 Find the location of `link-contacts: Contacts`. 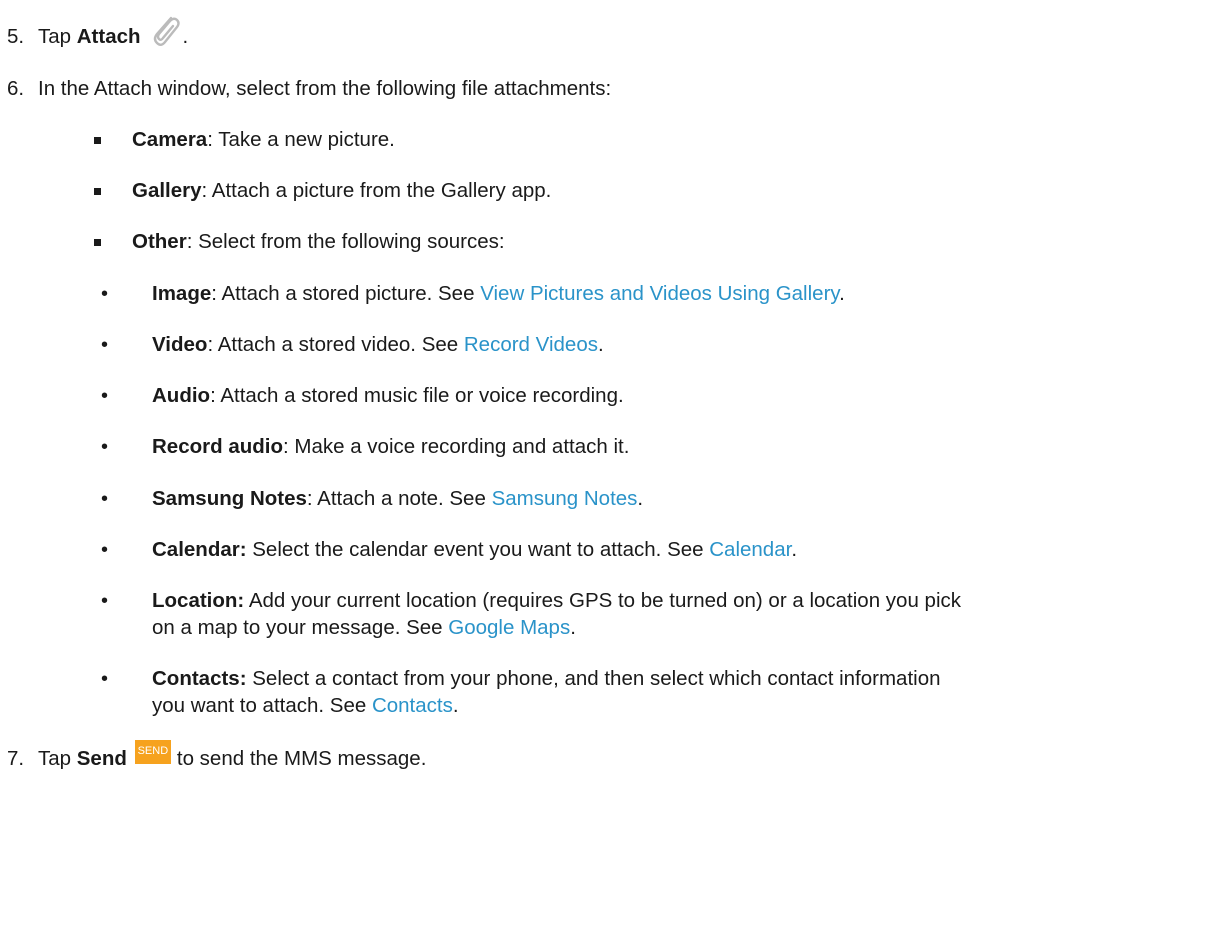

link-contacts: Contacts is located at coordinates (412, 705).